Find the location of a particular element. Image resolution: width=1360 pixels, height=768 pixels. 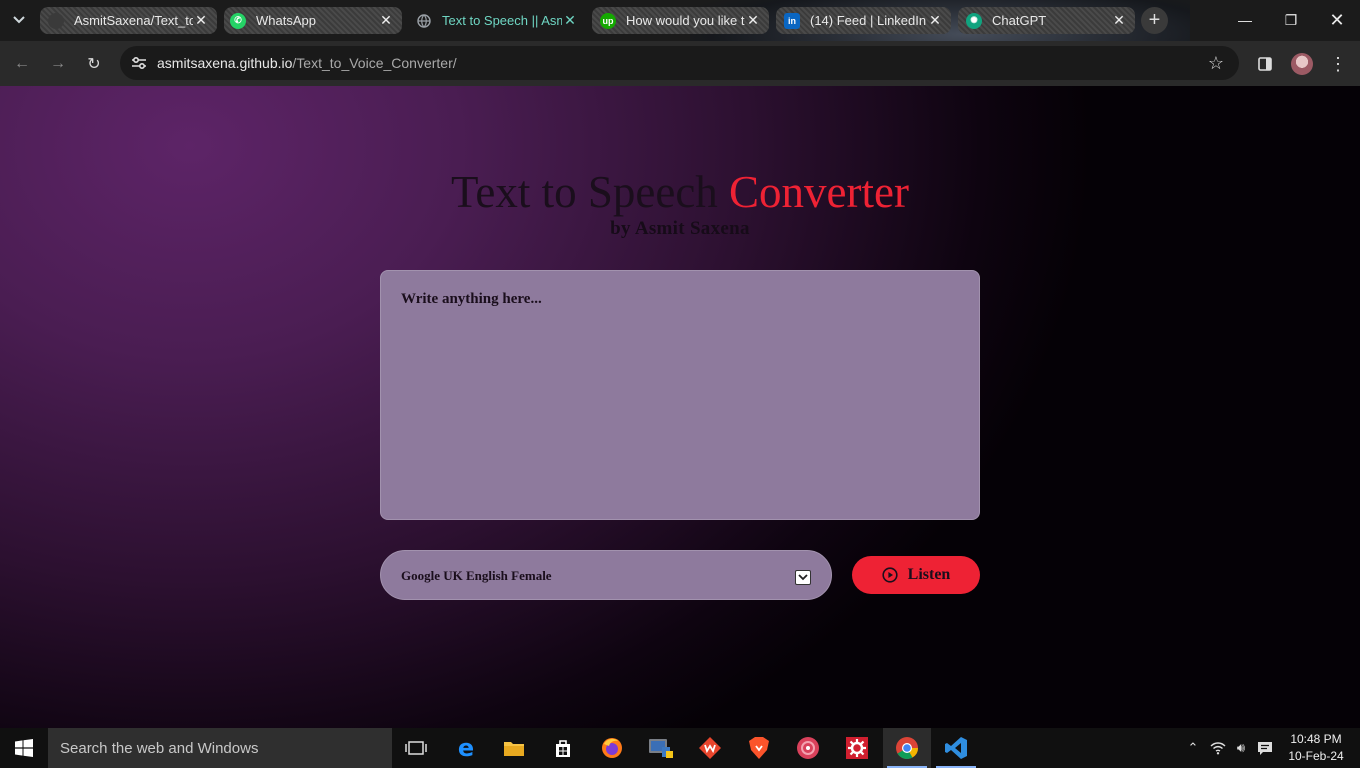

tab-title: AsmitSaxena/Text_to is located at coordinates (133, 20).